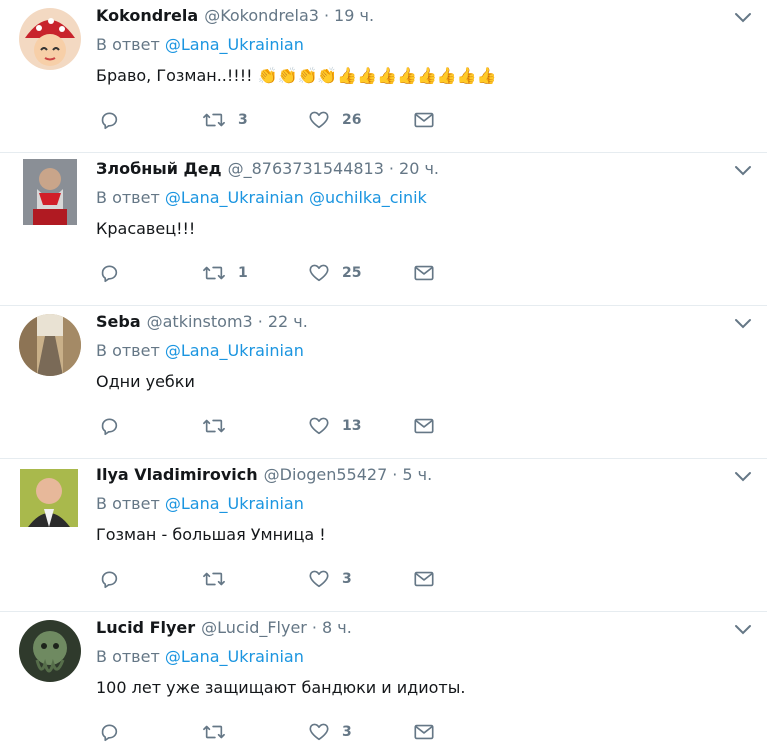 The image size is (767, 755). I want to click on user-handle: @Diogen55427, so click(326, 474).